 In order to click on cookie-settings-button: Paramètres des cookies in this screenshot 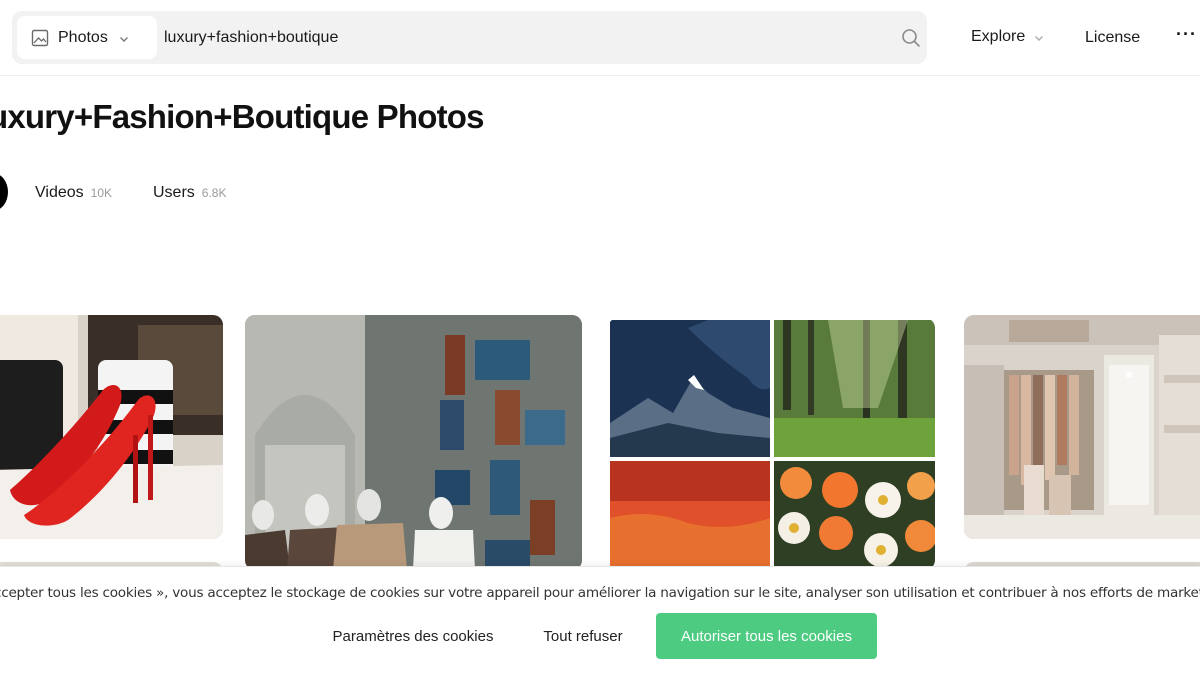, I will do `click(413, 636)`.